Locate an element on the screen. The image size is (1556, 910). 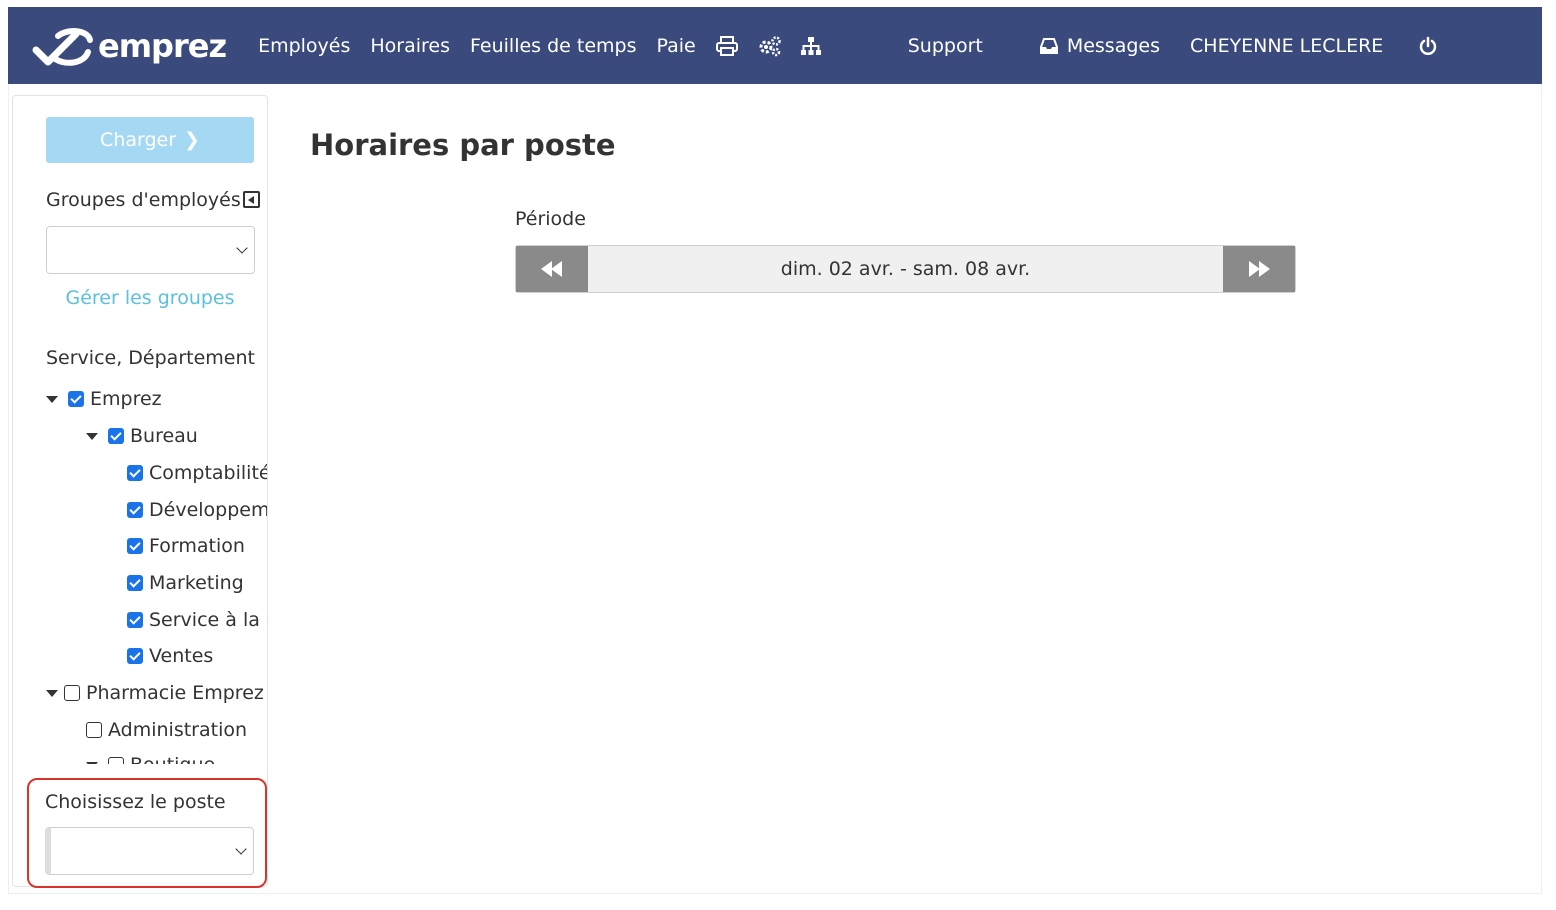
tree-item-pharmacie: Pharmacie Emprez is located at coordinates (155, 693).